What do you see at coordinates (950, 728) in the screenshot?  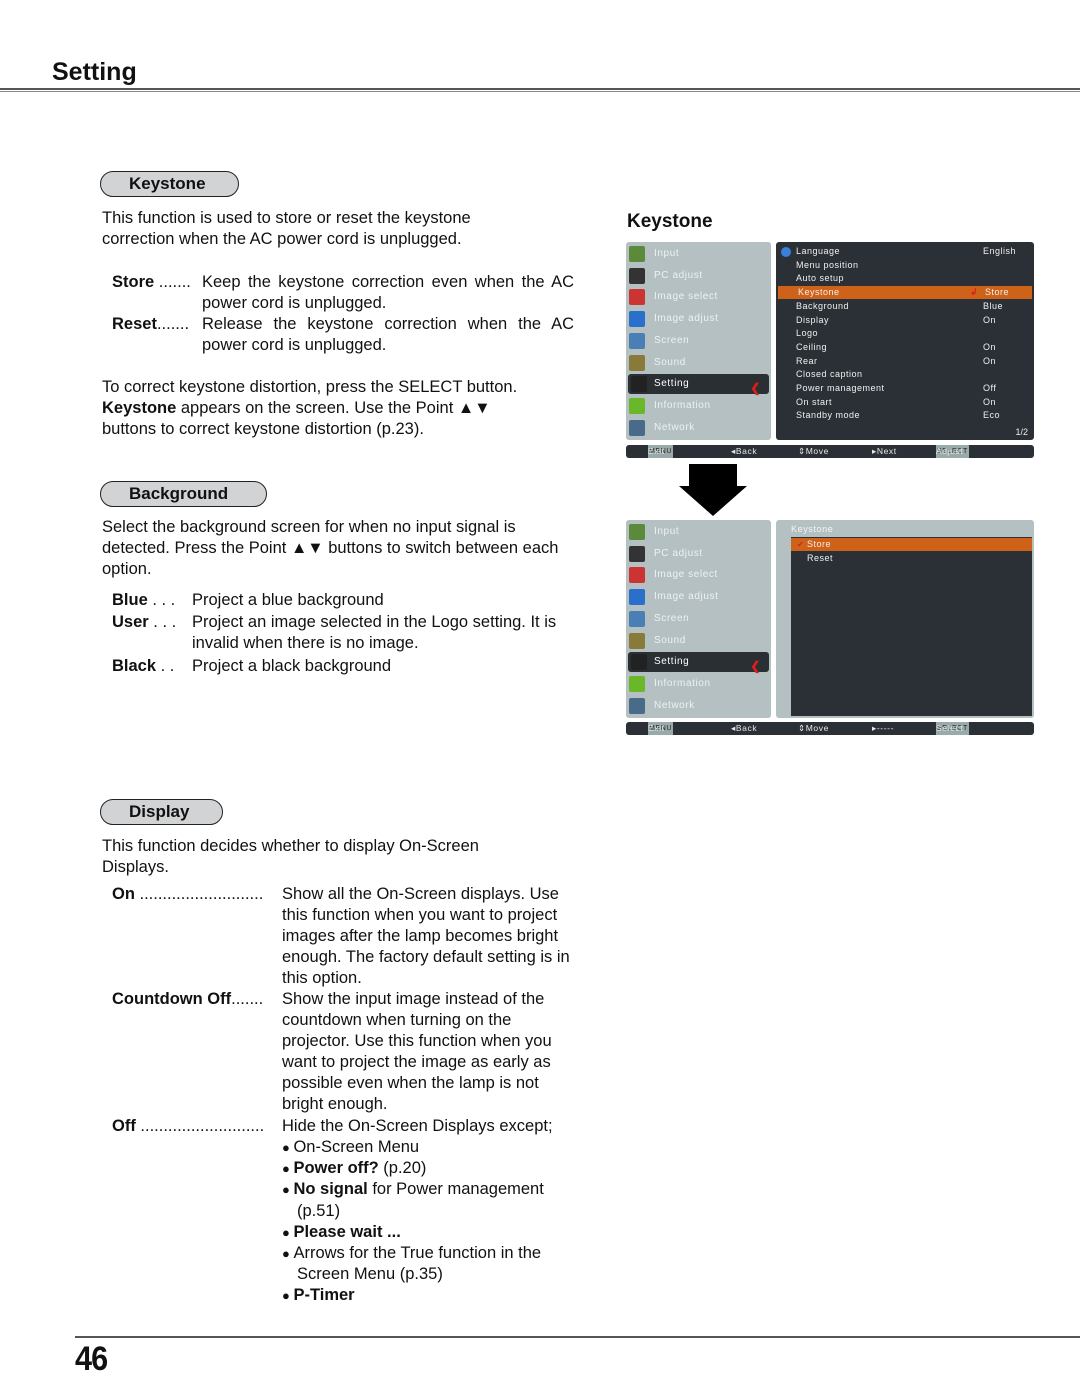 I see `footer-action: Select` at bounding box center [950, 728].